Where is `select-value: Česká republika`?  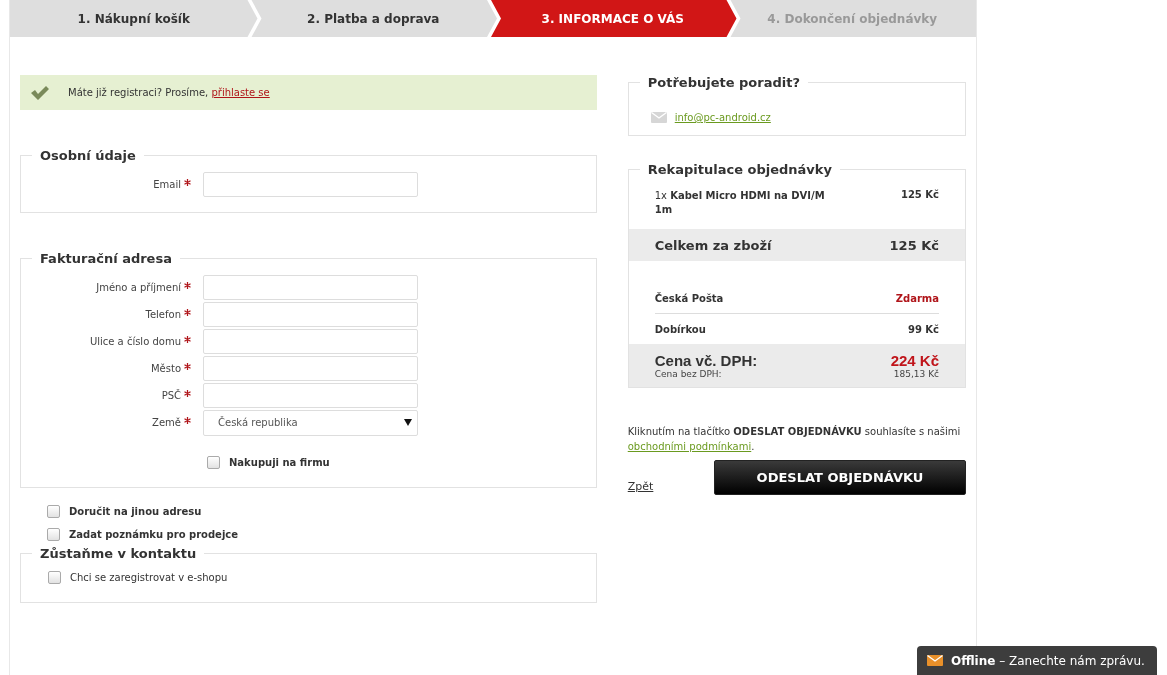
select-value: Česká republika is located at coordinates (258, 422).